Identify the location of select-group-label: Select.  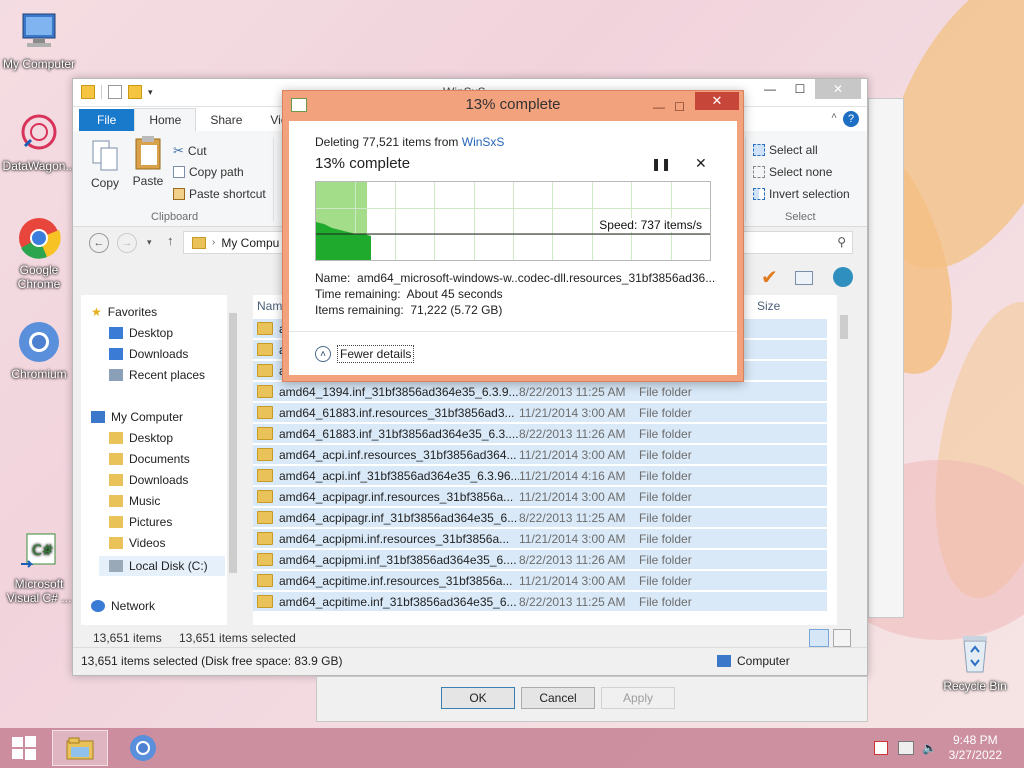
(800, 217).